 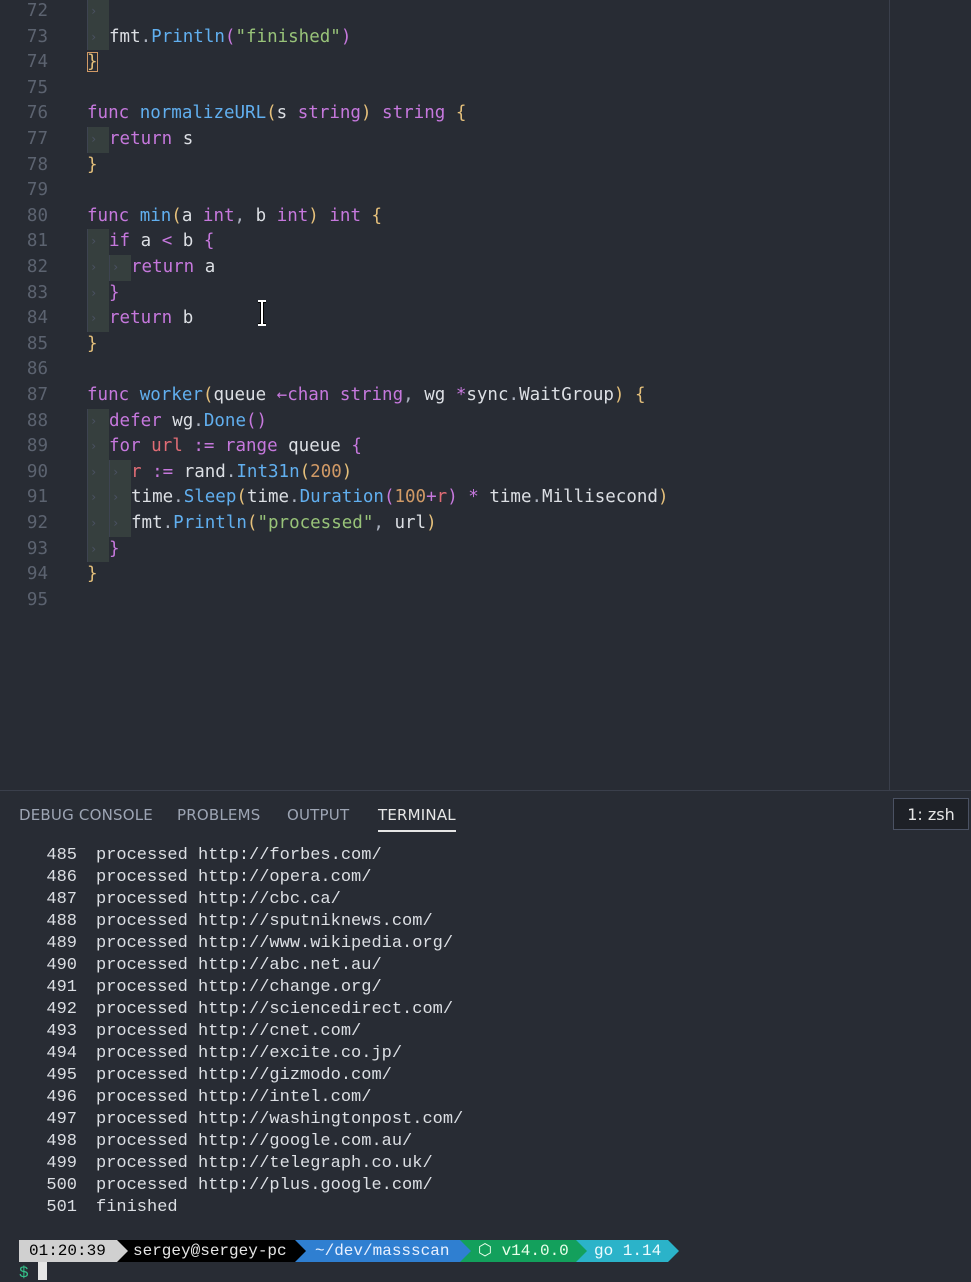 I want to click on code-token: defer, so click(x=141, y=420).